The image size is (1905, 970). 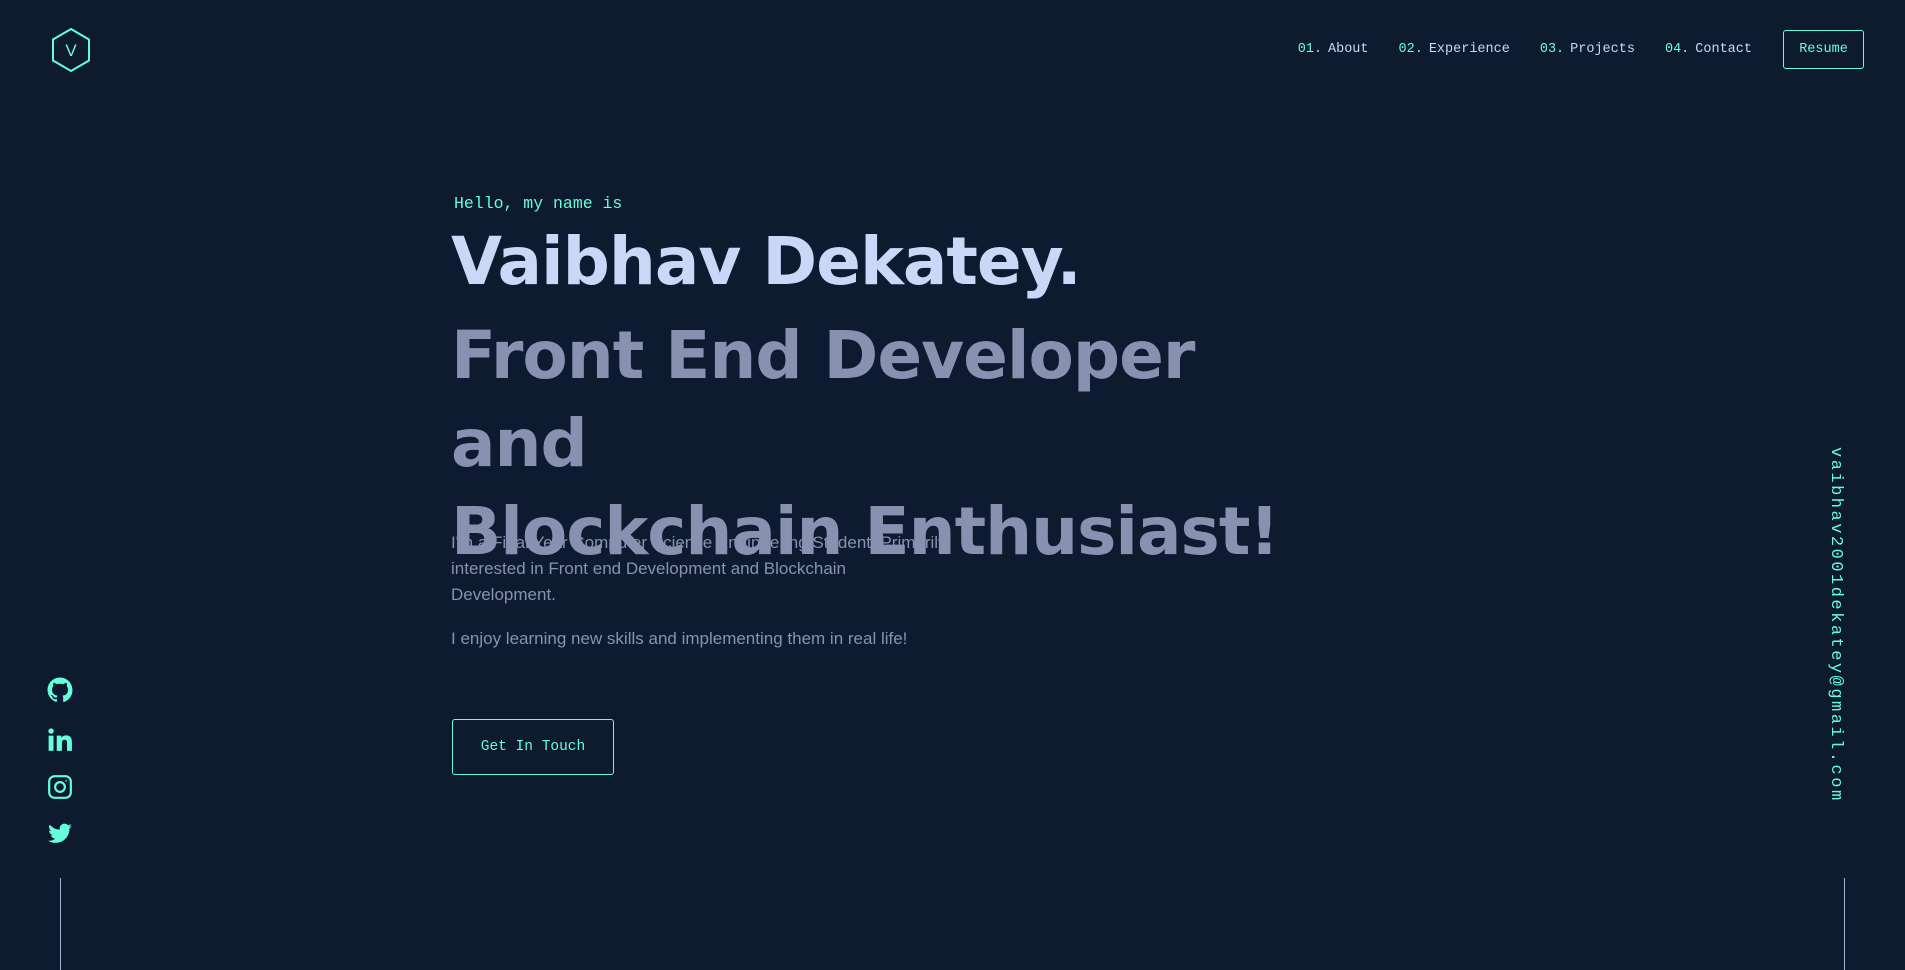 What do you see at coordinates (1823, 49) in the screenshot?
I see `resume-button: Resume` at bounding box center [1823, 49].